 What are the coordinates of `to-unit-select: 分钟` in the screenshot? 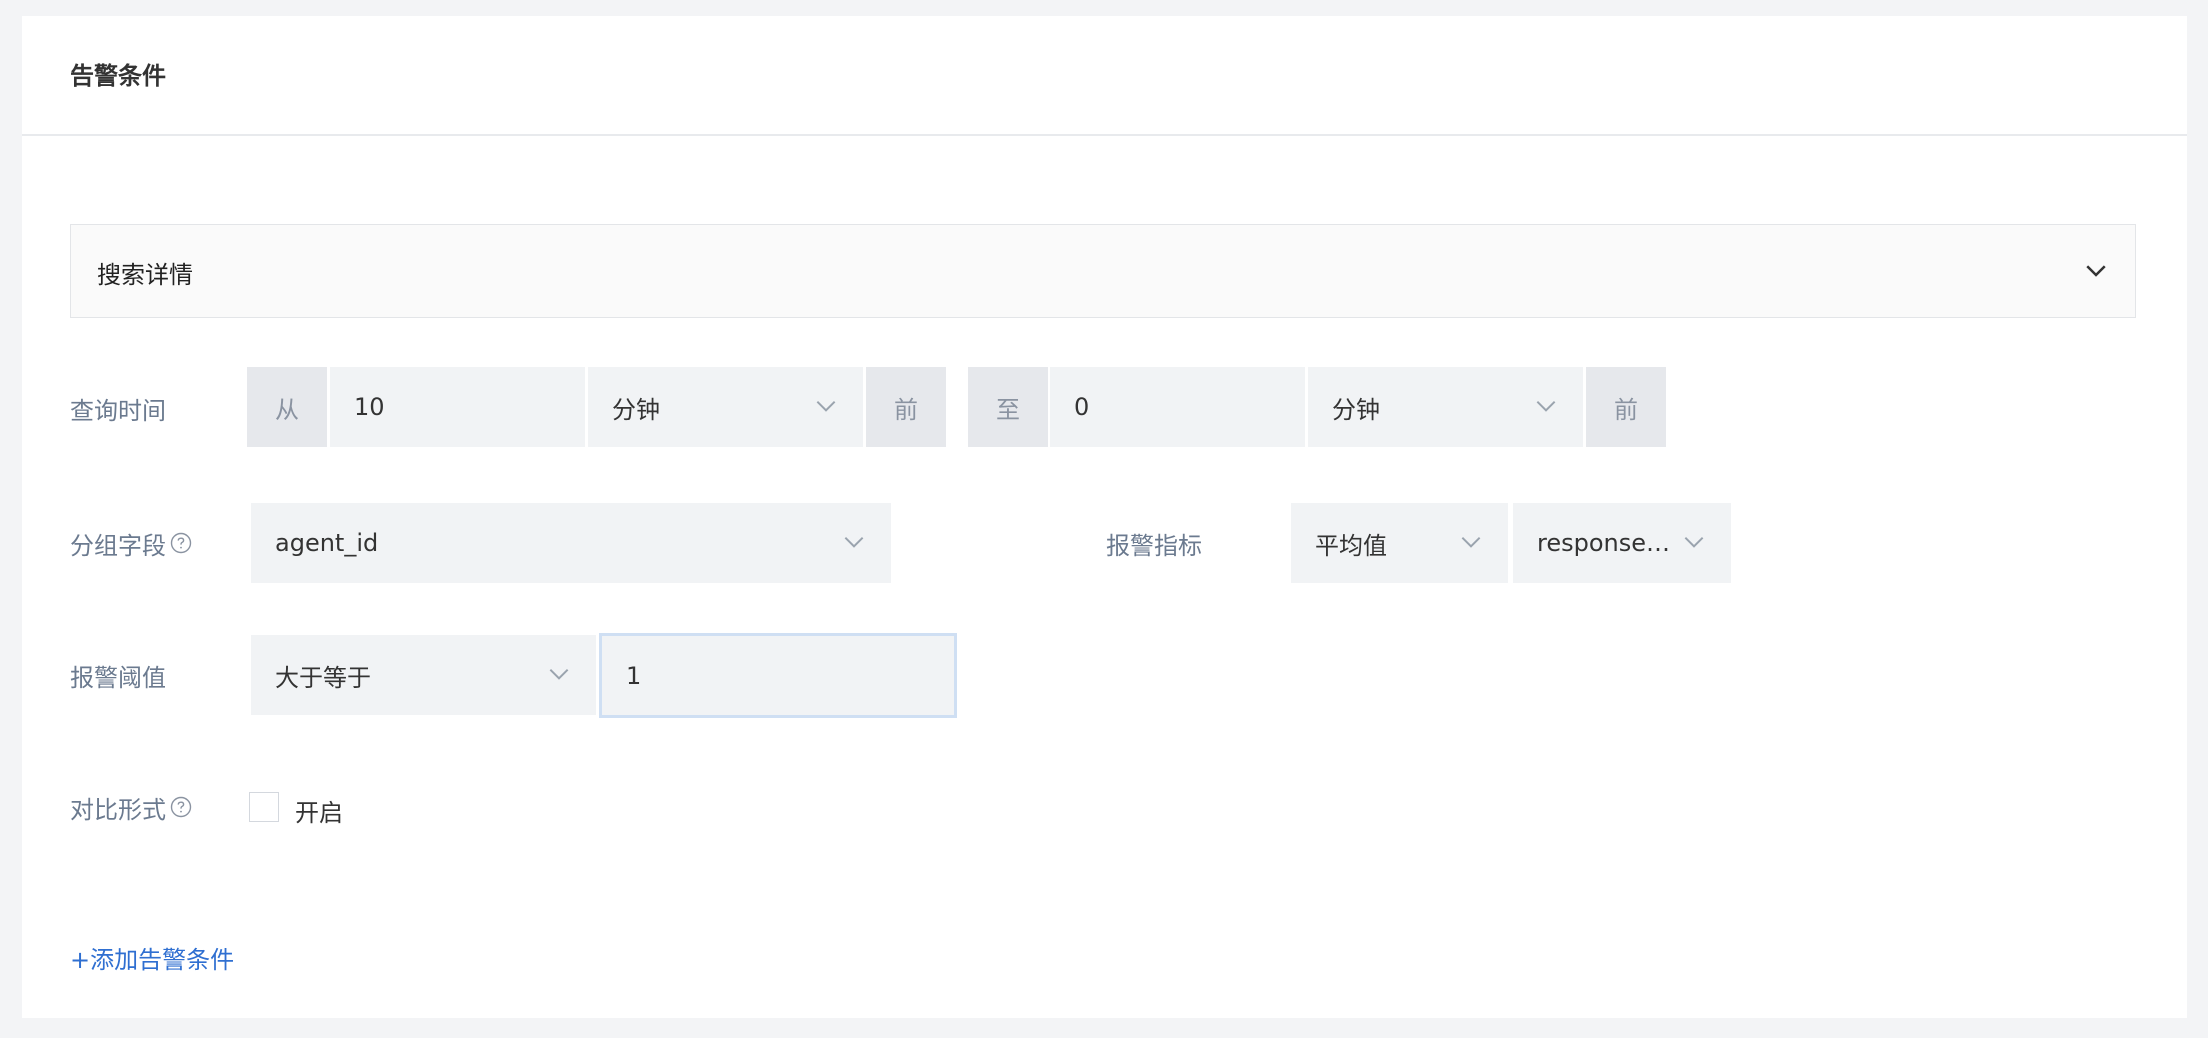 It's located at (1445, 407).